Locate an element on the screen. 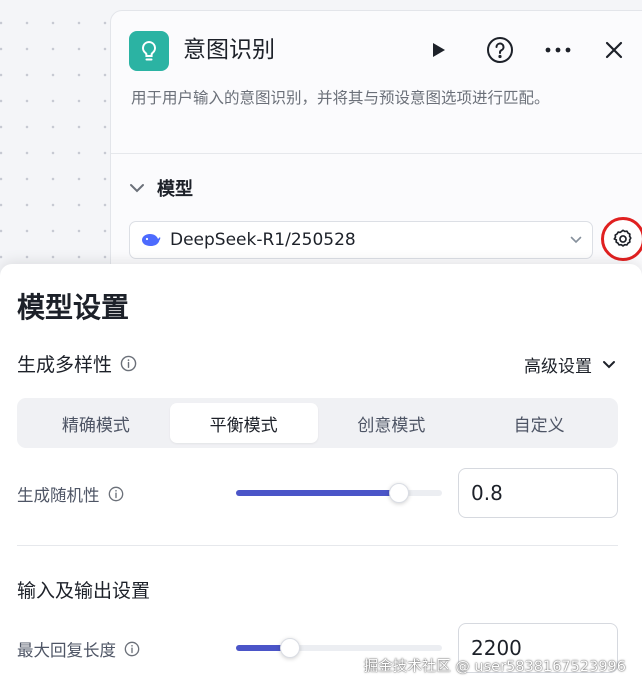  more-button is located at coordinates (558, 50).